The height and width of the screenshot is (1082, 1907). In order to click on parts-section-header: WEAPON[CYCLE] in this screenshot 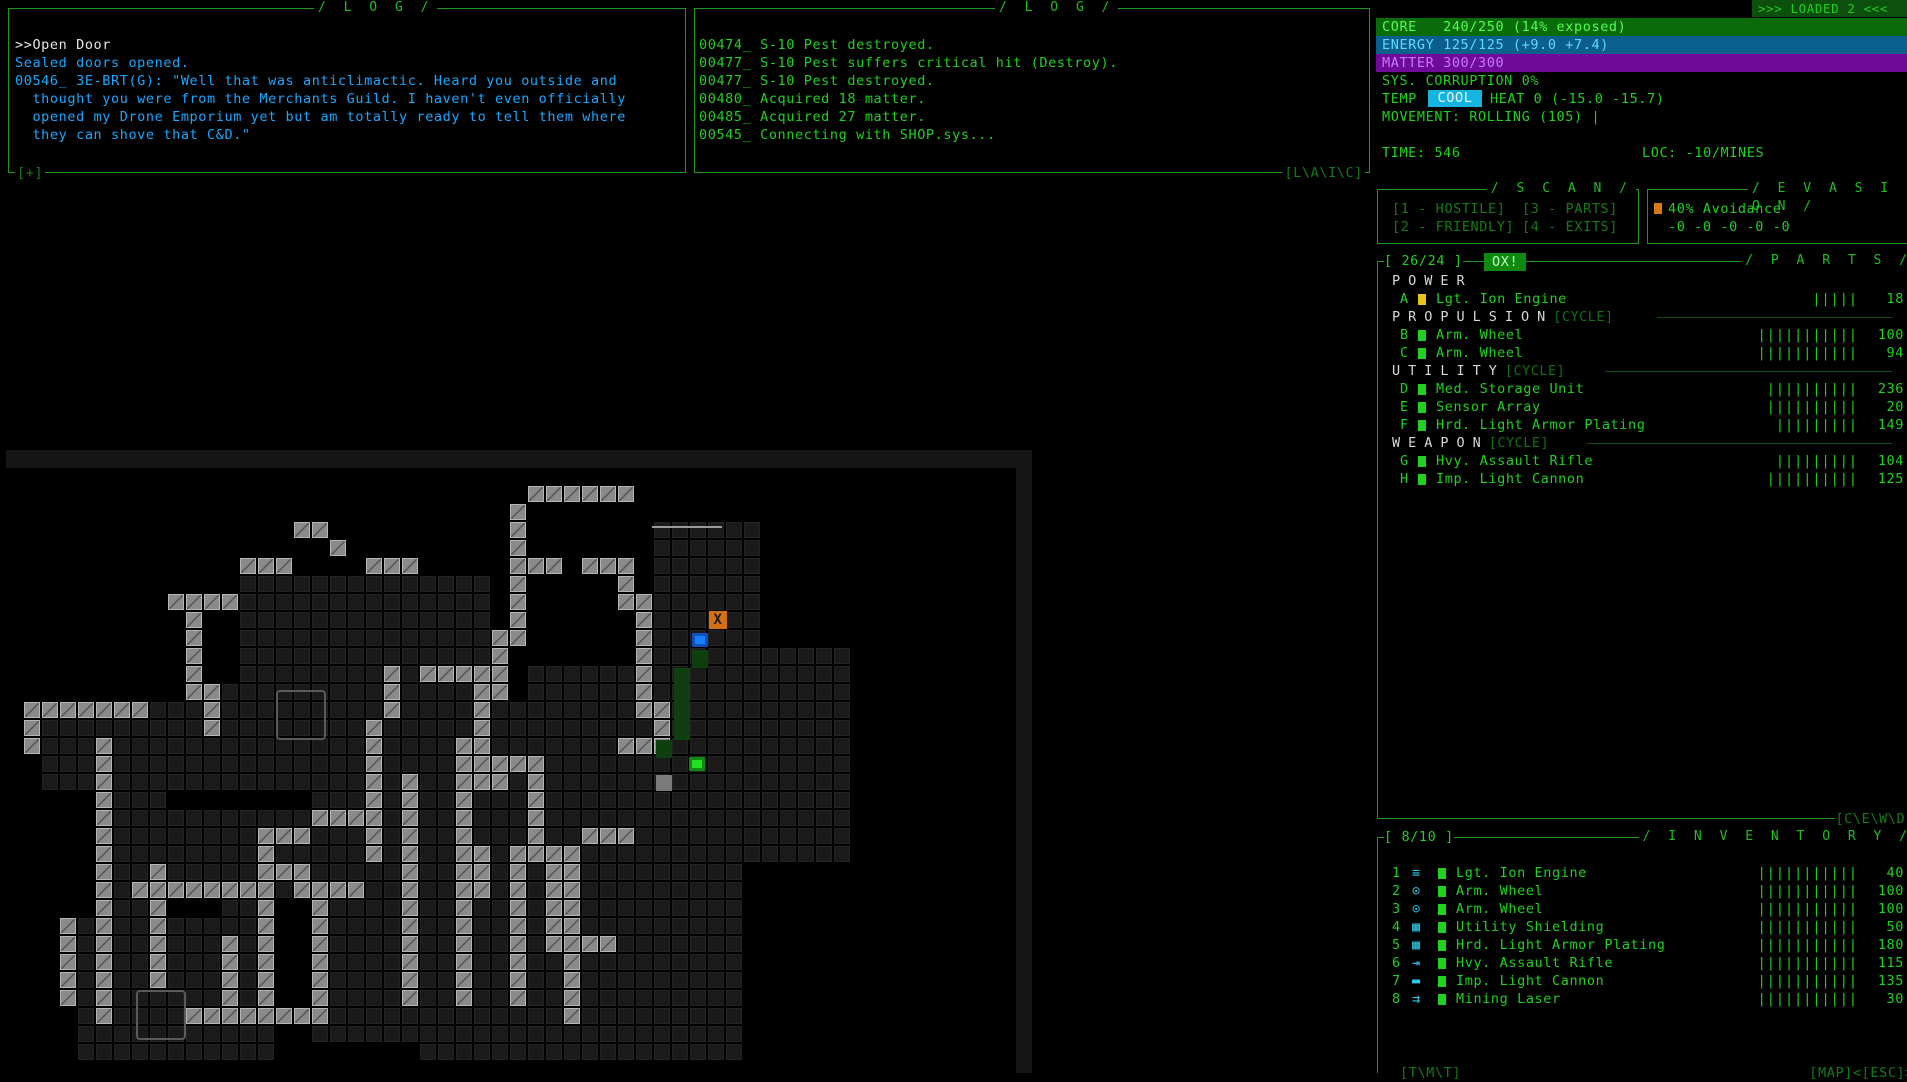, I will do `click(1642, 443)`.